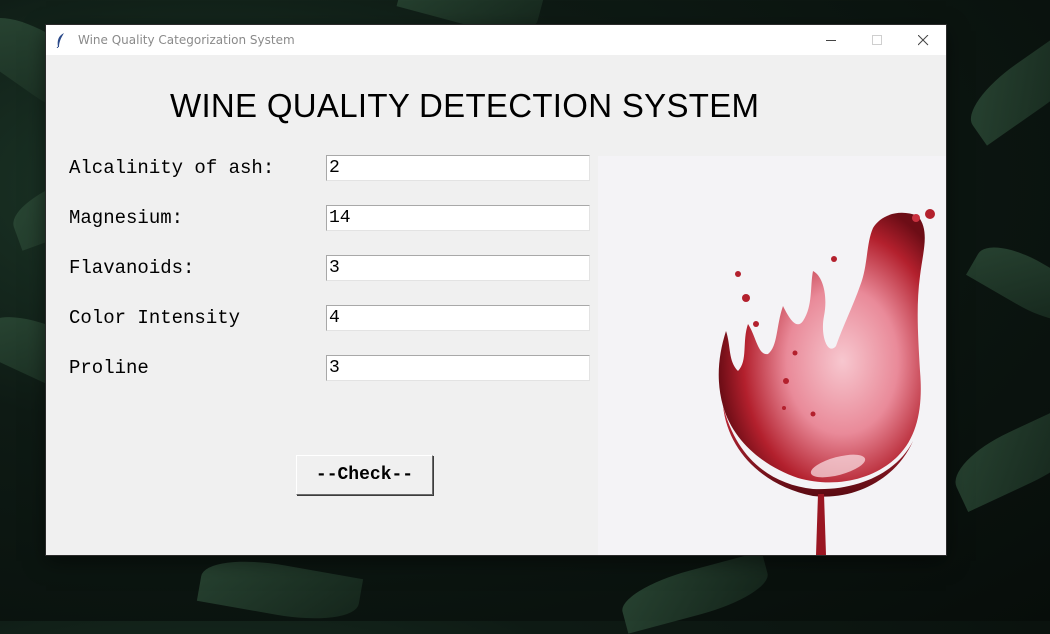 The width and height of the screenshot is (1050, 634). What do you see at coordinates (458, 318) in the screenshot?
I see `color-intensity-input` at bounding box center [458, 318].